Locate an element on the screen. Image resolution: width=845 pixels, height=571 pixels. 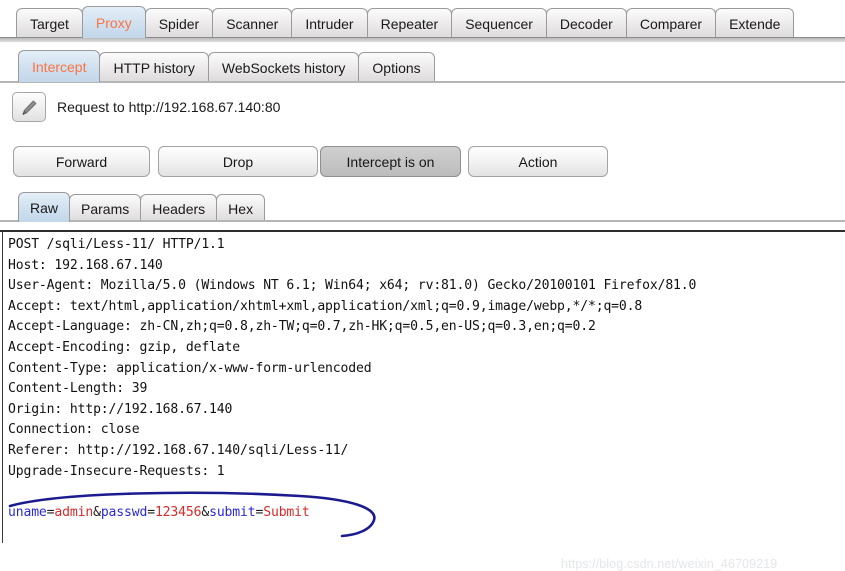
tab-scanner: Scanner is located at coordinates (252, 23).